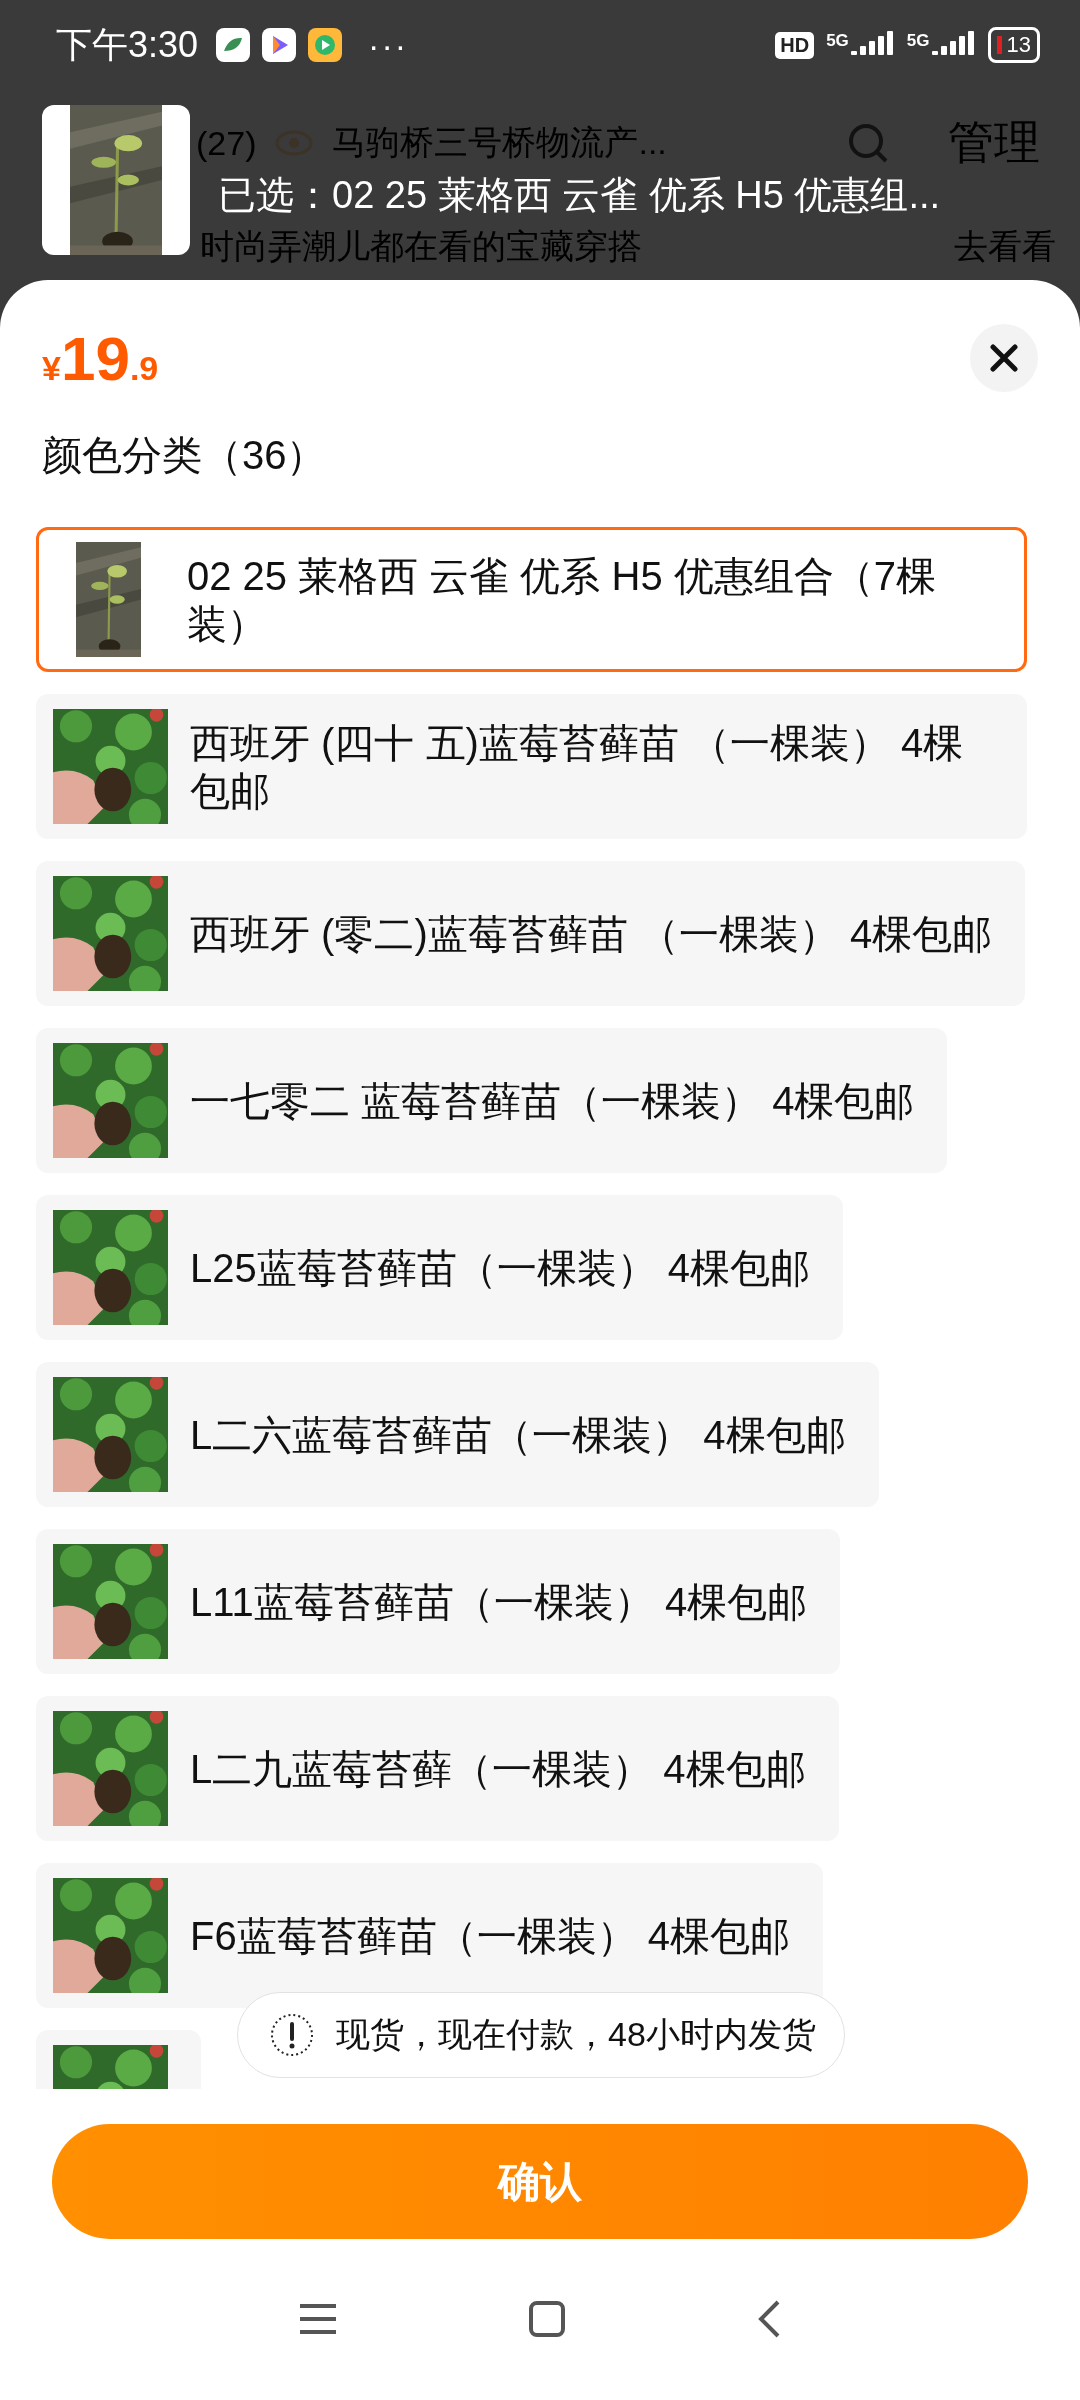  What do you see at coordinates (541, 2035) in the screenshot?
I see `toast: 现货，现在付款，48小时内发货` at bounding box center [541, 2035].